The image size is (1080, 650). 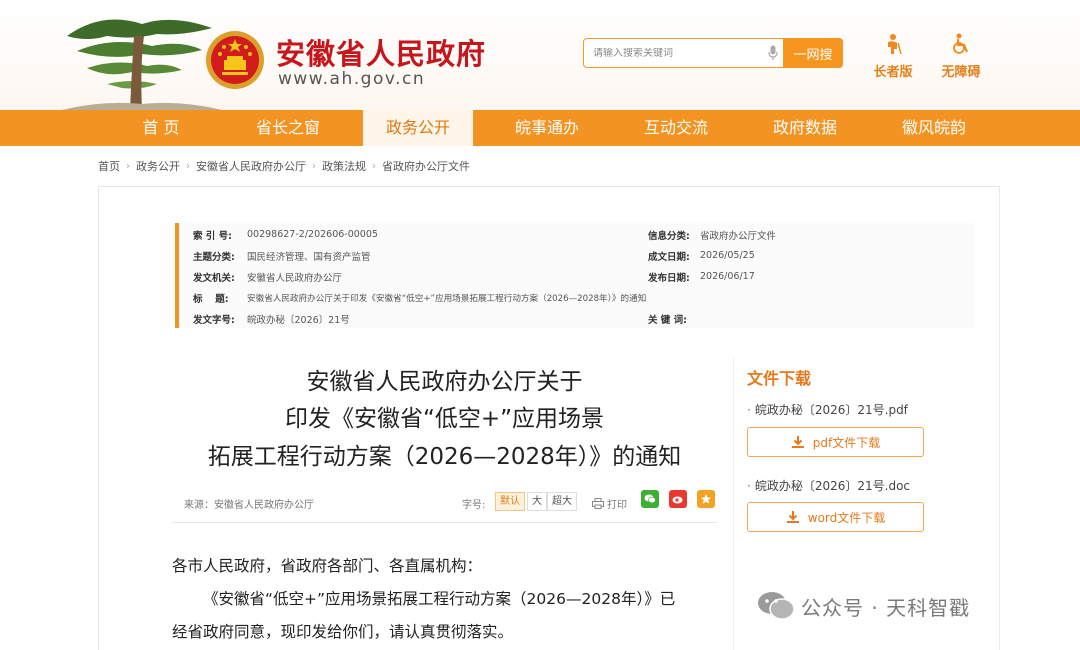 I want to click on article-toolbar: 来源：安徽省人民政府办公厅 字号: 默认 大 超大 打印, so click(x=451, y=501).